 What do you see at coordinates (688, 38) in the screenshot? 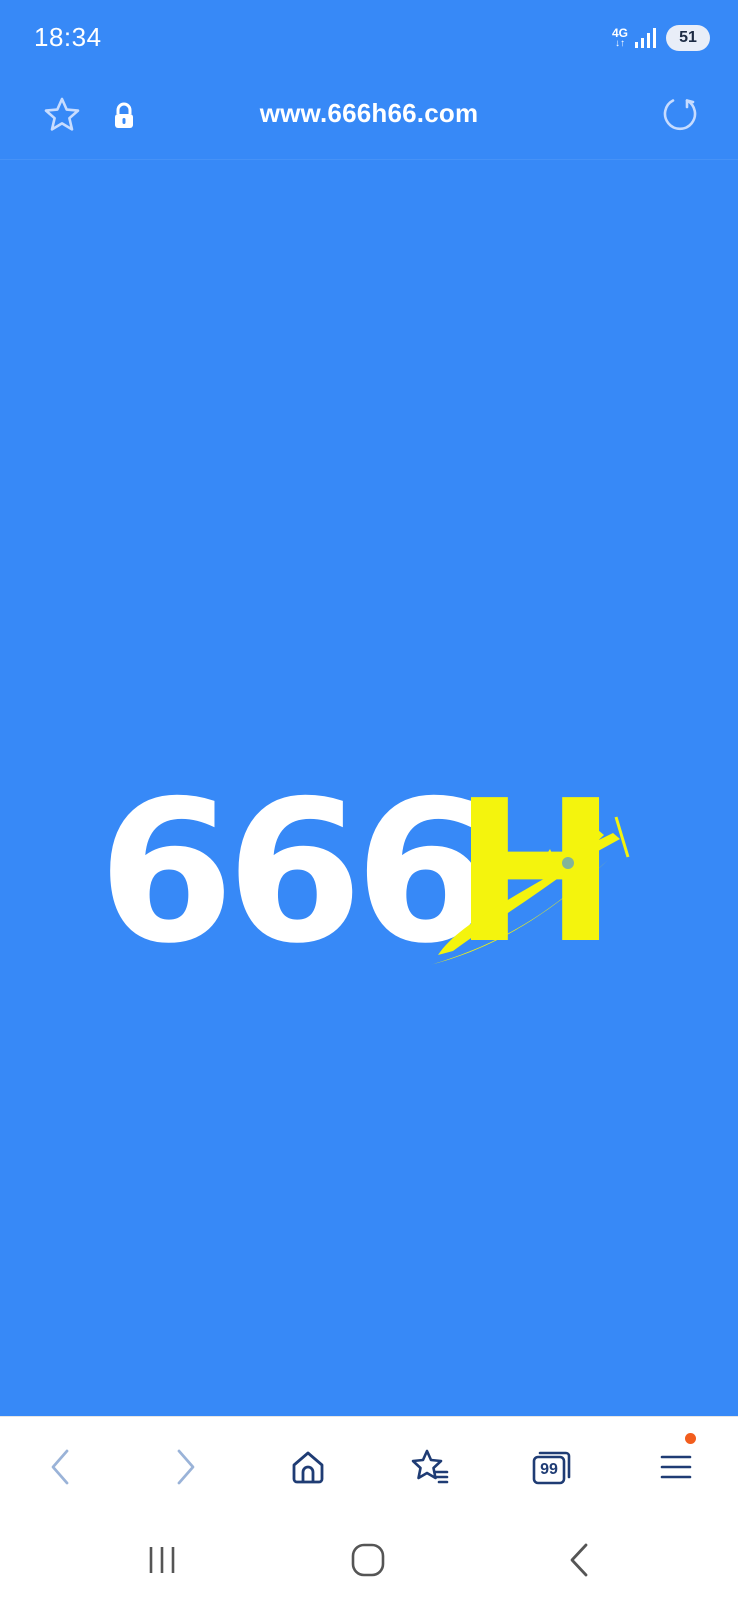
I see `battery-indicator: 51` at bounding box center [688, 38].